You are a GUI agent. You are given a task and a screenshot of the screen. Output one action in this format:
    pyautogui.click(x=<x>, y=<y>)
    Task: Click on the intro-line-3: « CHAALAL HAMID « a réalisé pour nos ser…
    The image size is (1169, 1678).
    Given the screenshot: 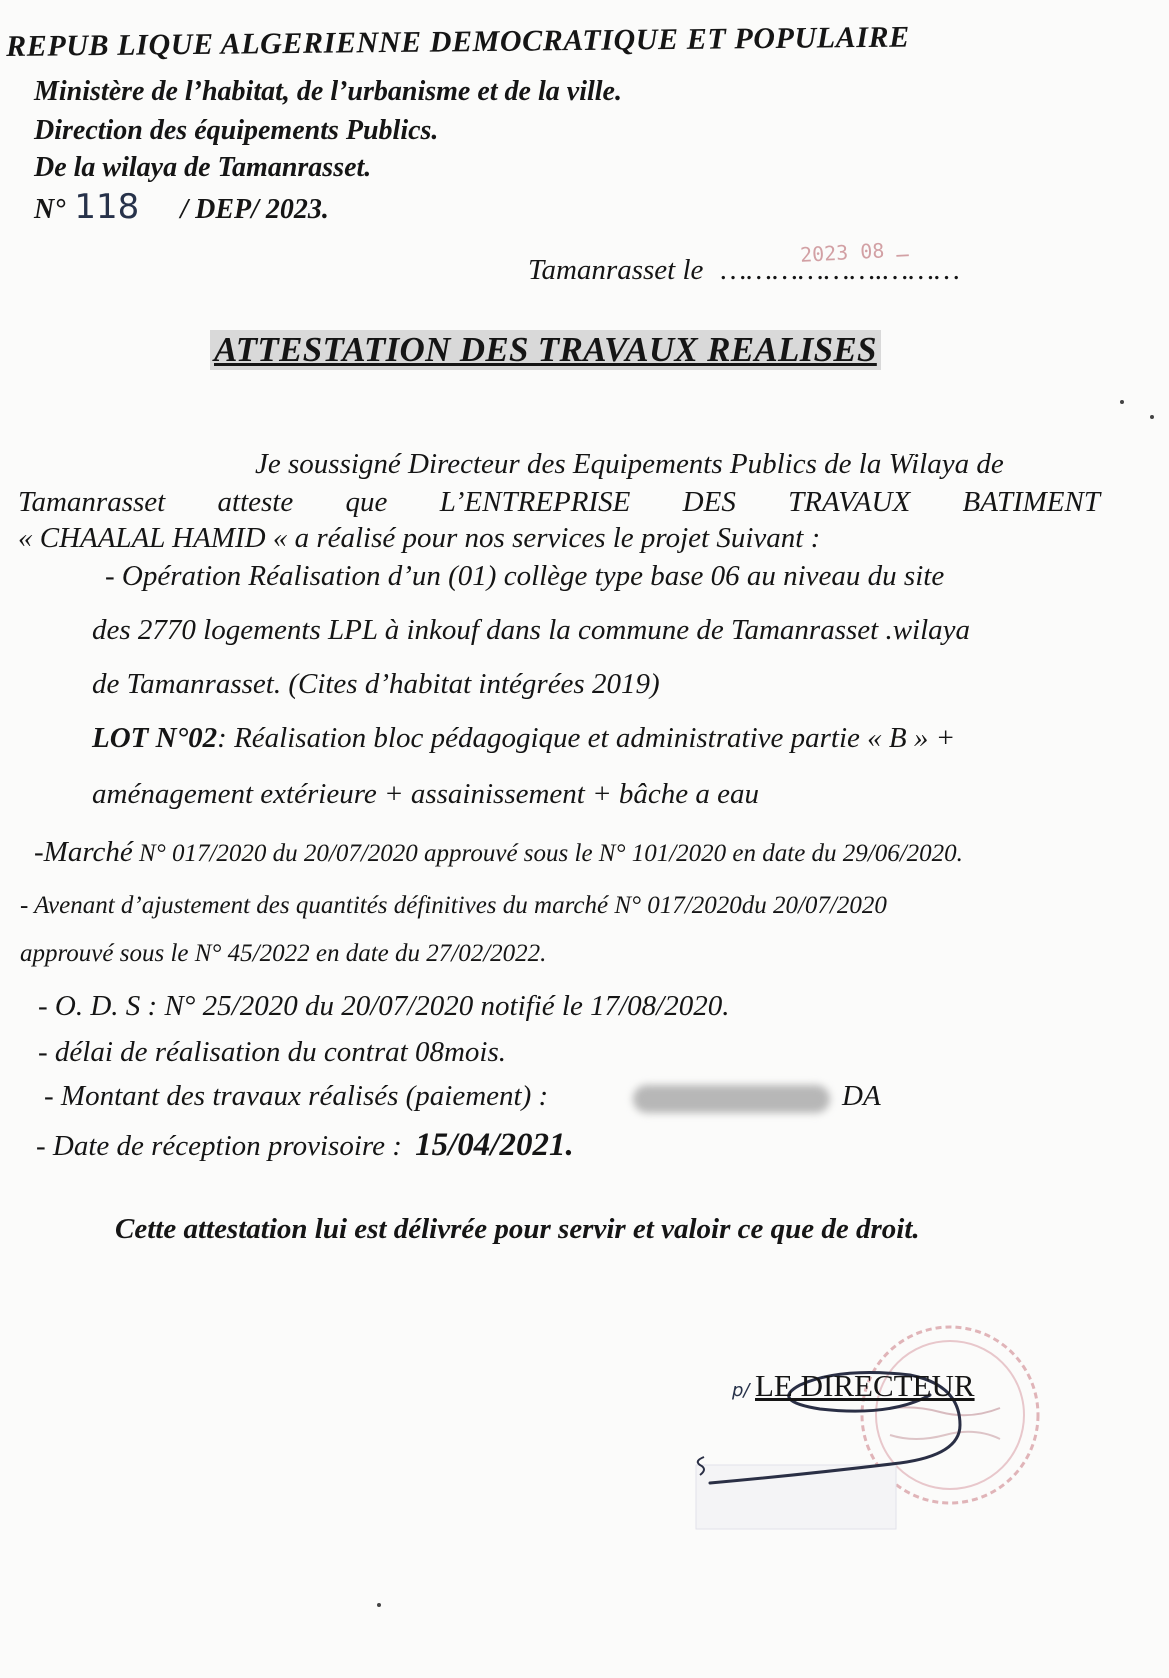 What is the action you would take?
    pyautogui.click(x=419, y=538)
    